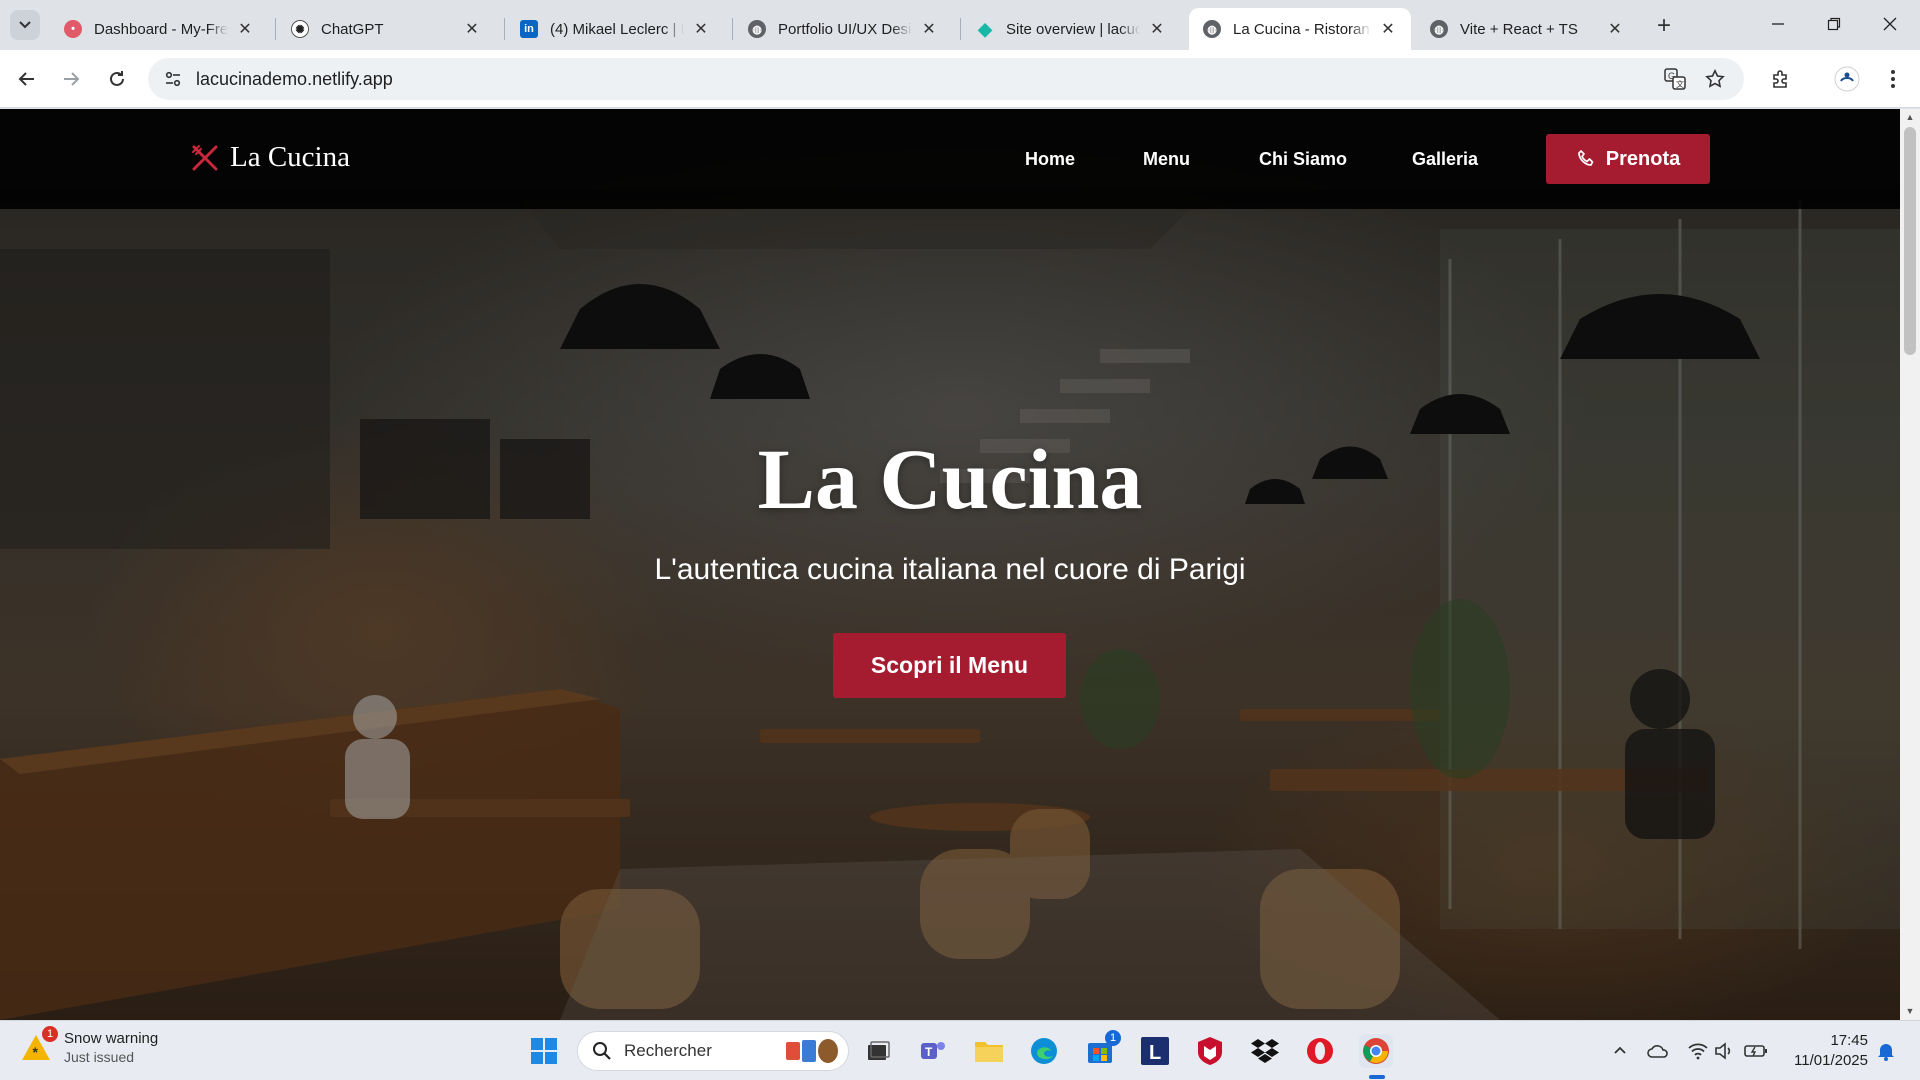 The height and width of the screenshot is (1080, 1920). What do you see at coordinates (1377, 1077) in the screenshot?
I see `active-app-indicator` at bounding box center [1377, 1077].